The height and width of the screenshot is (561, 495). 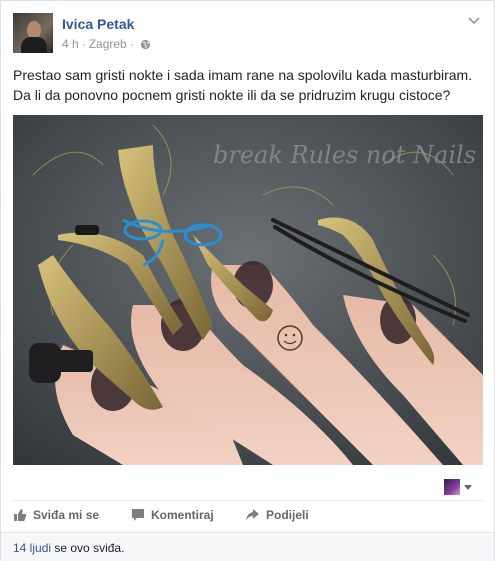 I want to click on author-avatar, so click(x=33, y=33).